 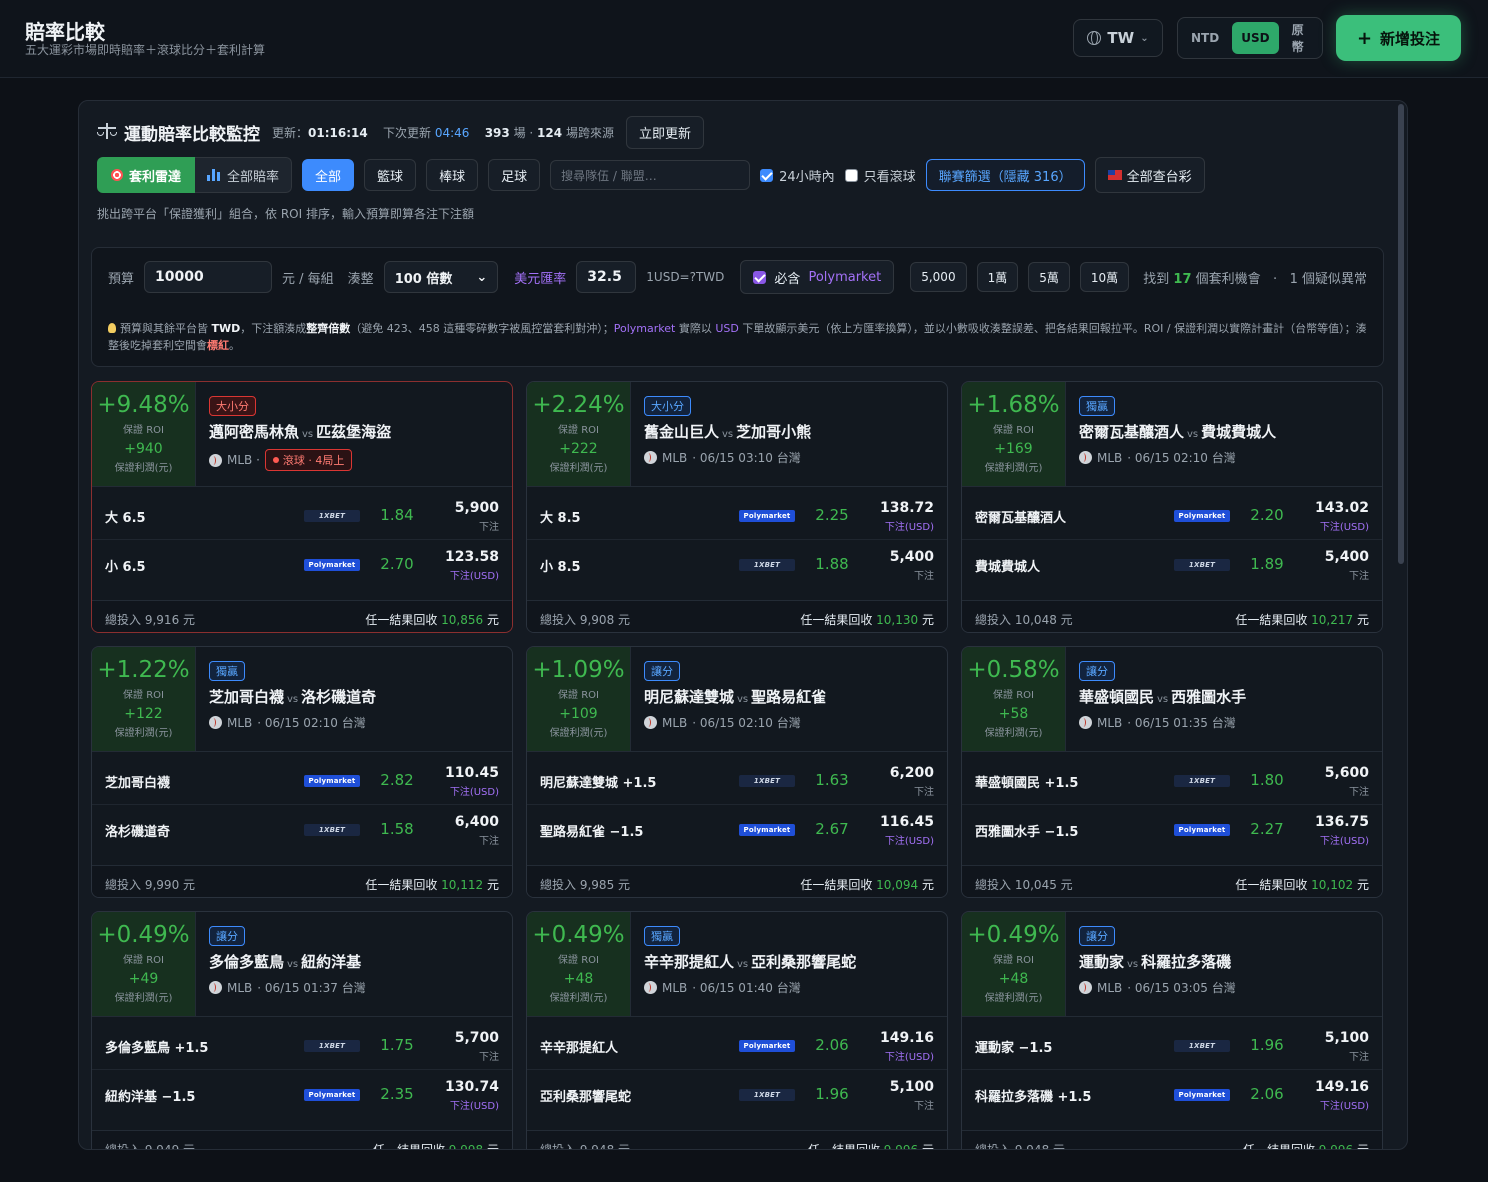 What do you see at coordinates (737, 1094) in the screenshot?
I see `bet-leg: 亞利桑那響尾蛇 1XBET 1.96 5,100 下注` at bounding box center [737, 1094].